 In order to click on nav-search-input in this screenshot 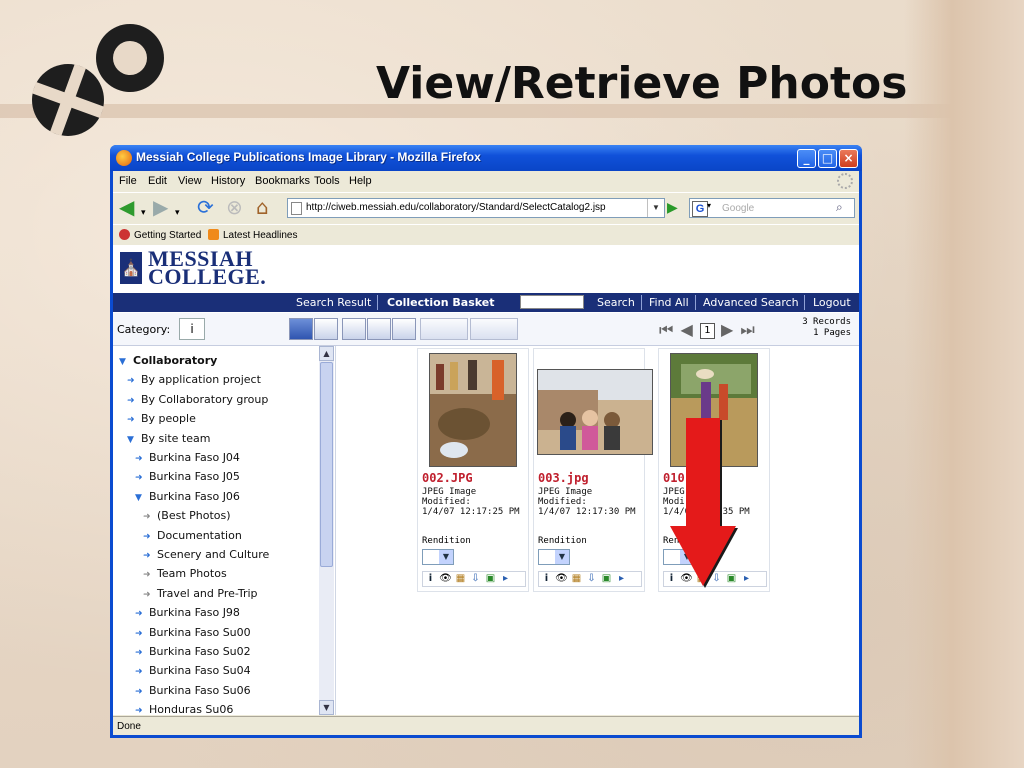, I will do `click(552, 302)`.